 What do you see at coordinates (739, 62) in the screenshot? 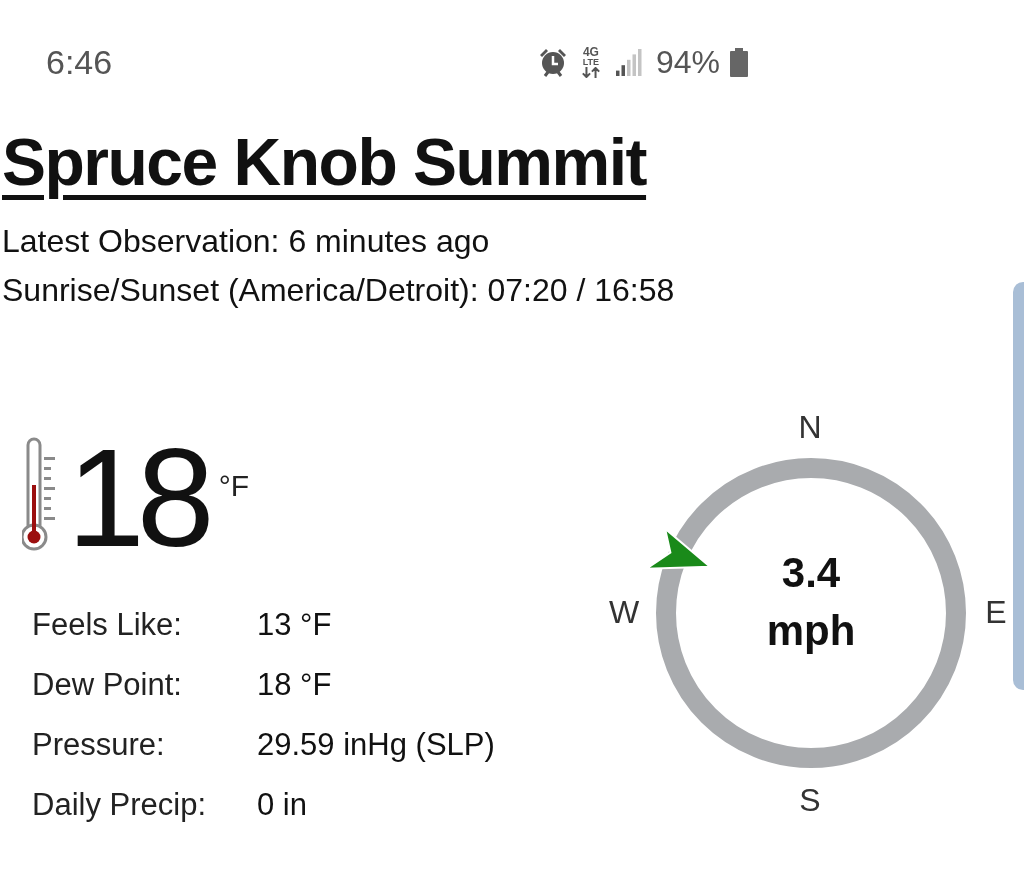
I see `battery-icon` at bounding box center [739, 62].